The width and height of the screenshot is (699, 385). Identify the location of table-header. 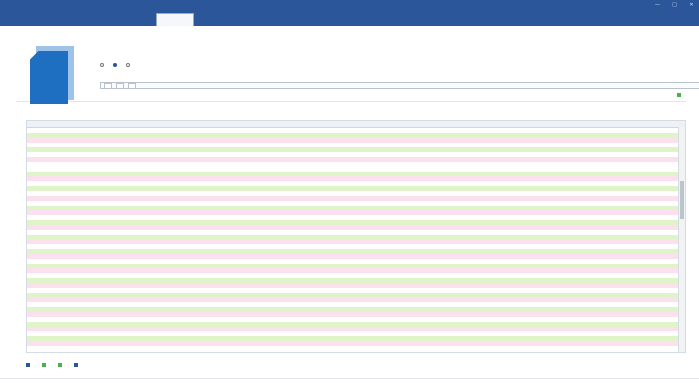
(356, 124).